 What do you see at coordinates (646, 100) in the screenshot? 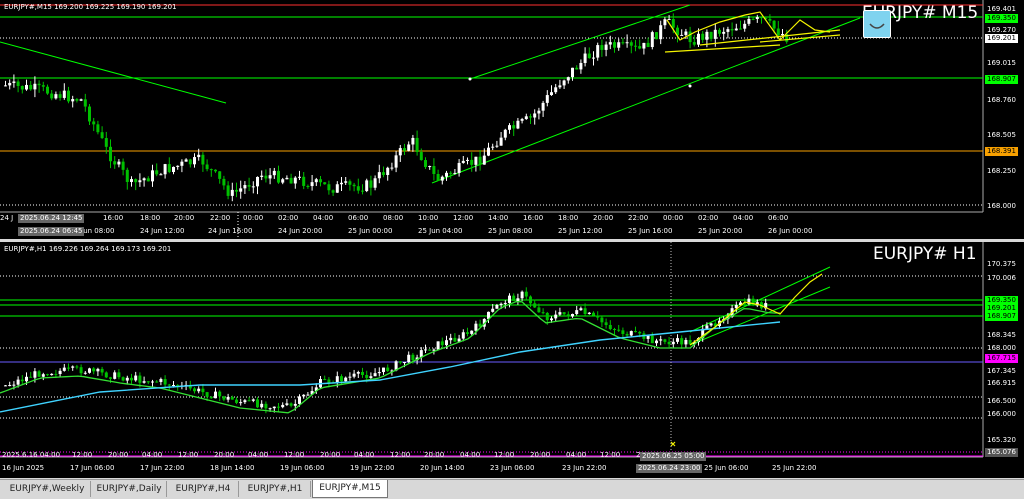
I see `channel-lower-line` at bounding box center [646, 100].